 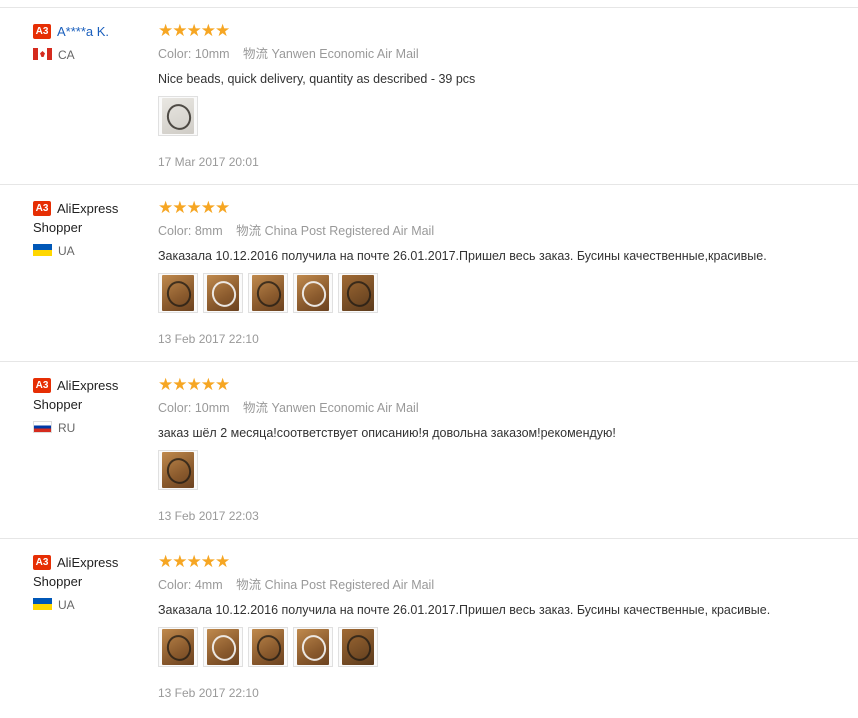 I want to click on color-value: 8mm, so click(x=208, y=231).